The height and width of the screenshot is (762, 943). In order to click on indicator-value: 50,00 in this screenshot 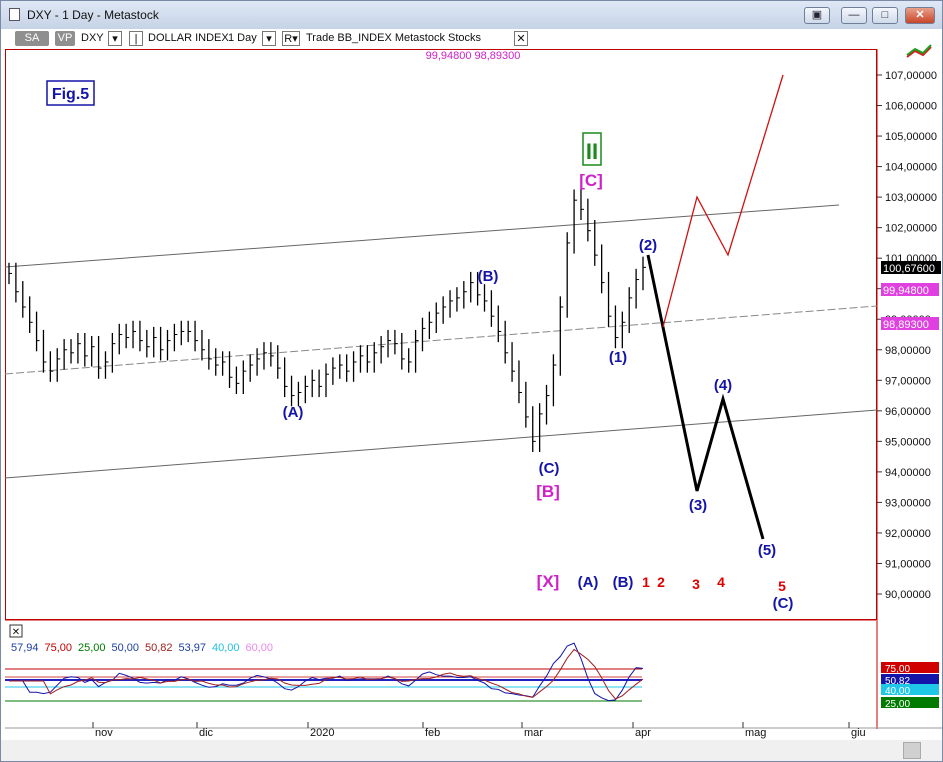, I will do `click(126, 648)`.